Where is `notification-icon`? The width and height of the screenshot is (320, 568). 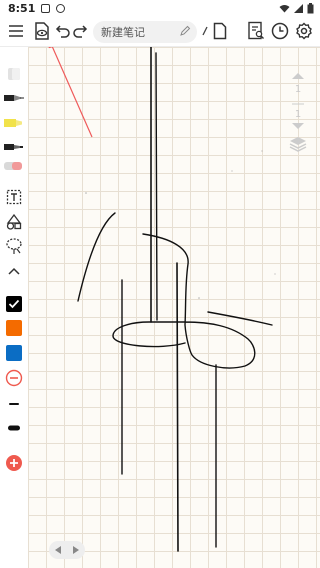
notification-icon is located at coordinates (46, 8).